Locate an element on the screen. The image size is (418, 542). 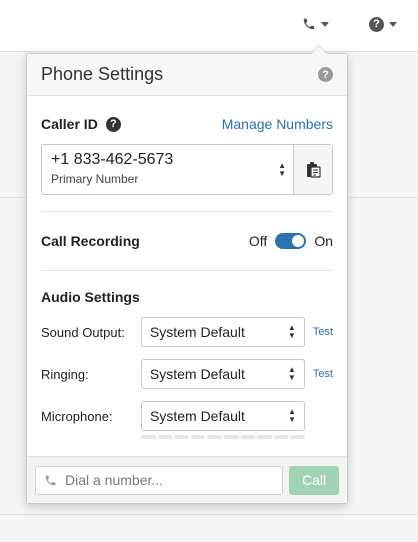
phone-menu-button is located at coordinates (315, 24).